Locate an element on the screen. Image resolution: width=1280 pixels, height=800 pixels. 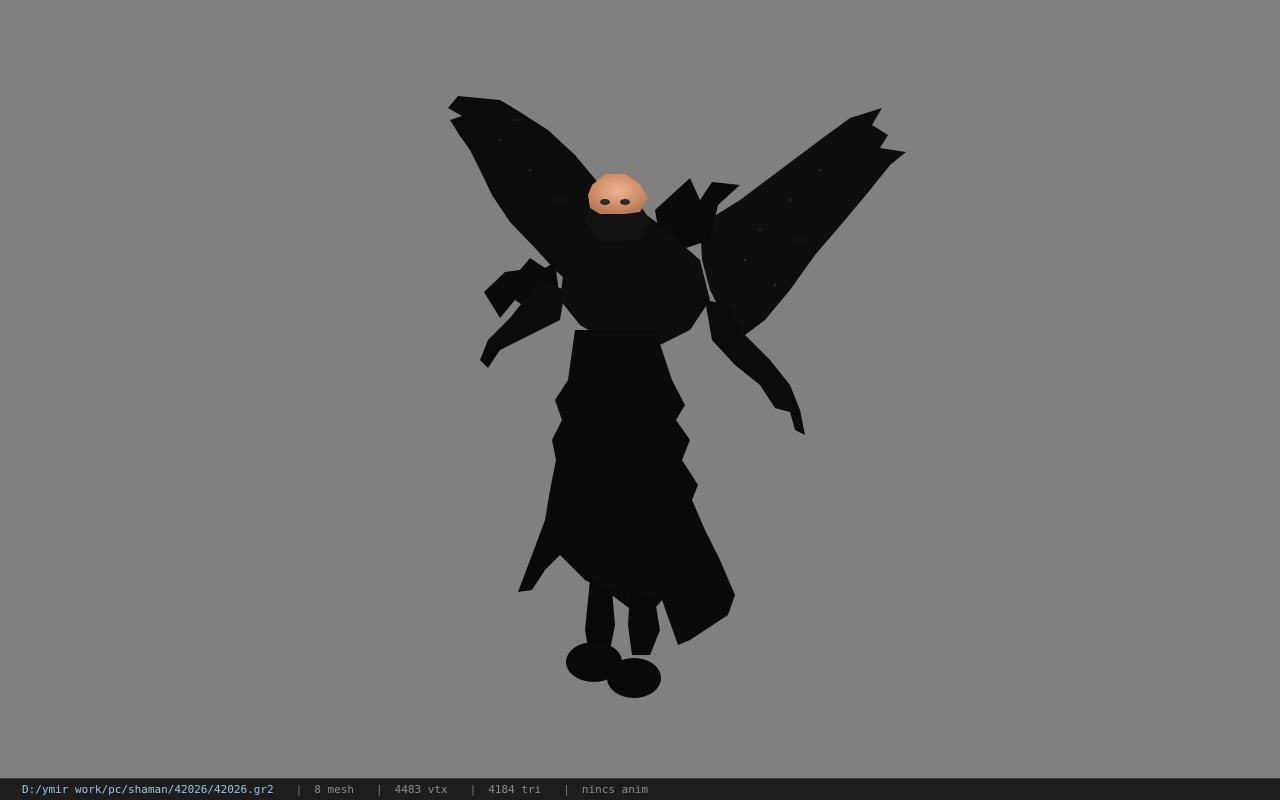
right-wing is located at coordinates (803, 221).